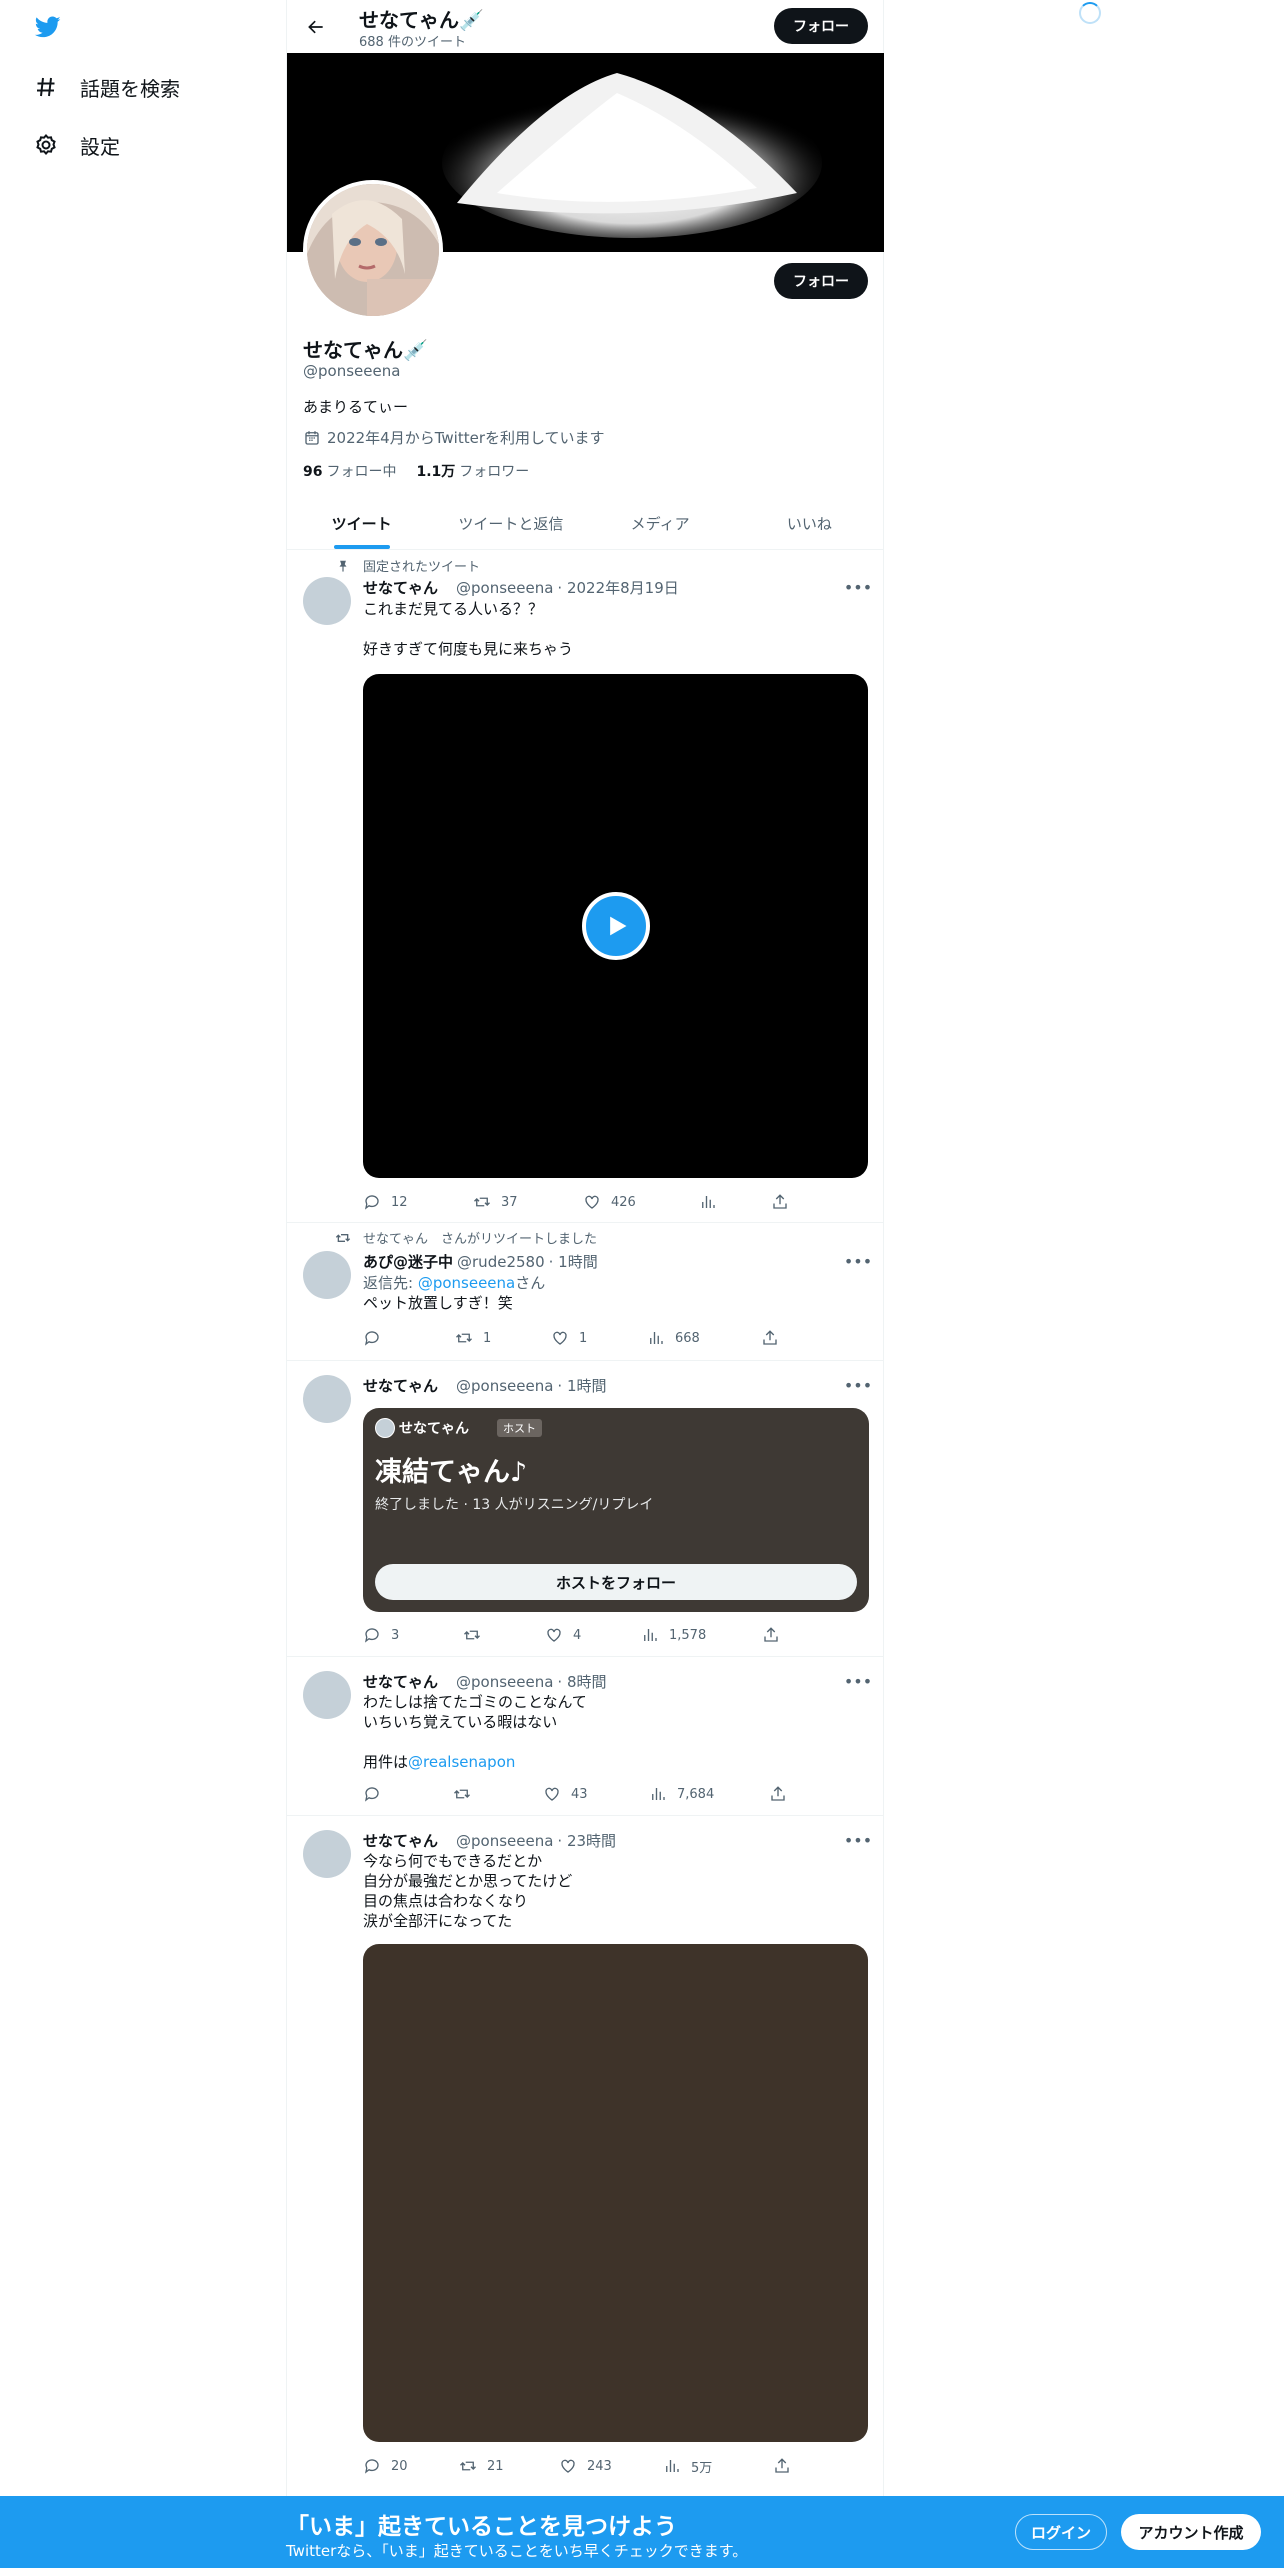 This screenshot has height=2568, width=1284. Describe the element at coordinates (408, 1261) in the screenshot. I see `tweet-author-name: あぴ@迷子中` at that location.